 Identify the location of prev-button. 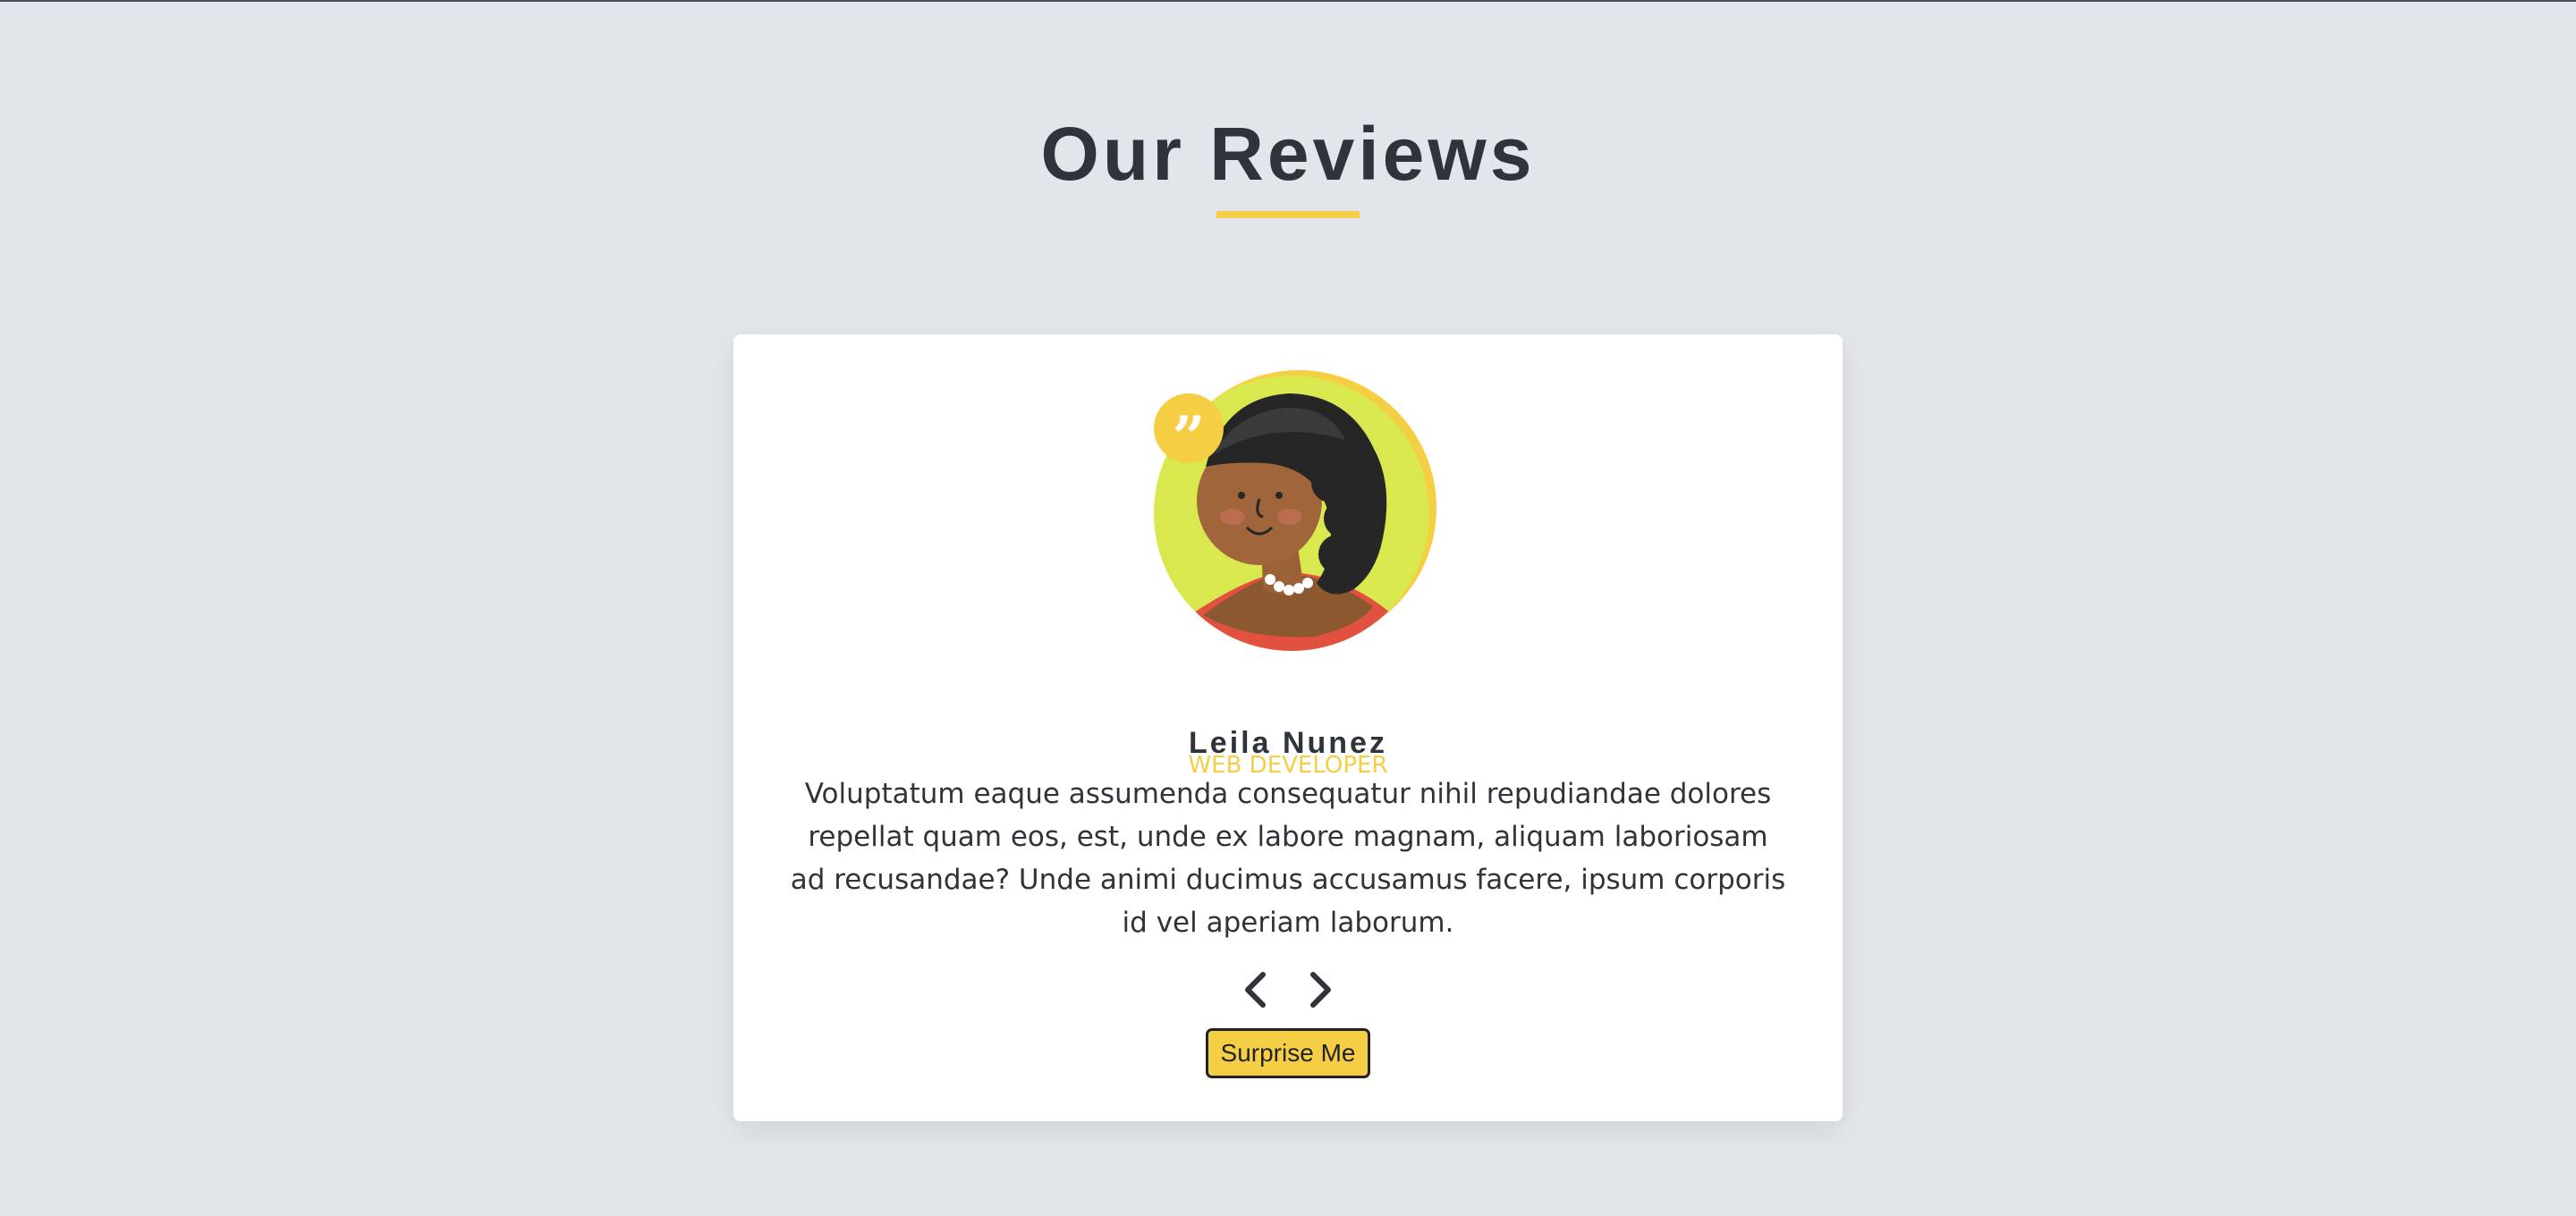
(1256, 990).